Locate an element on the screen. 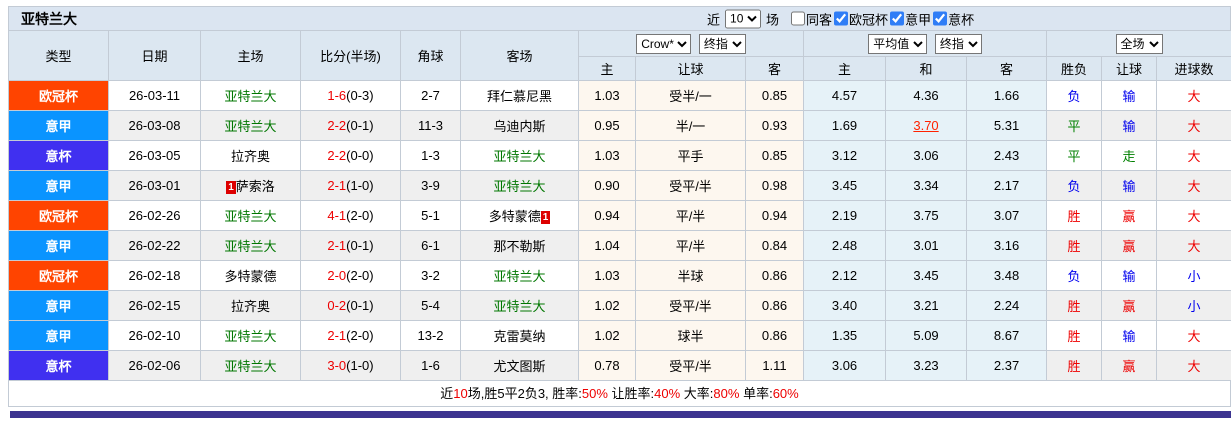  team-name: 克雷莫纳 is located at coordinates (519, 336).